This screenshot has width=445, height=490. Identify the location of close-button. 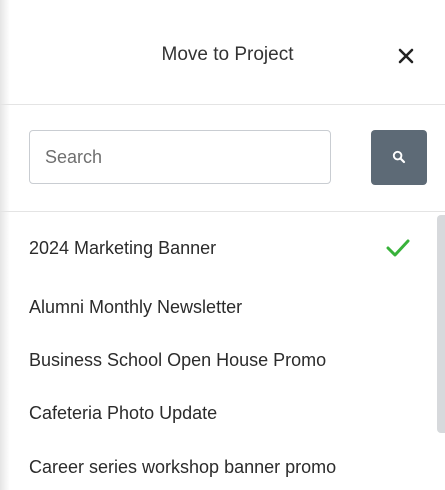
(406, 56).